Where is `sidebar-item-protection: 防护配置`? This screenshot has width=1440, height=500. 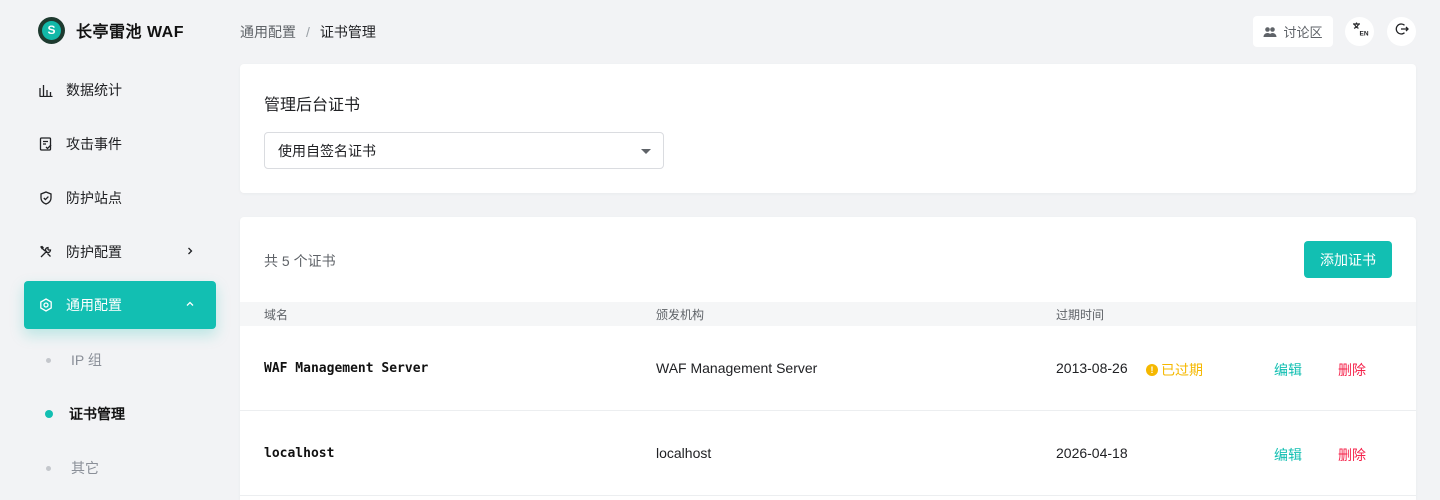 sidebar-item-protection: 防护配置 is located at coordinates (120, 252).